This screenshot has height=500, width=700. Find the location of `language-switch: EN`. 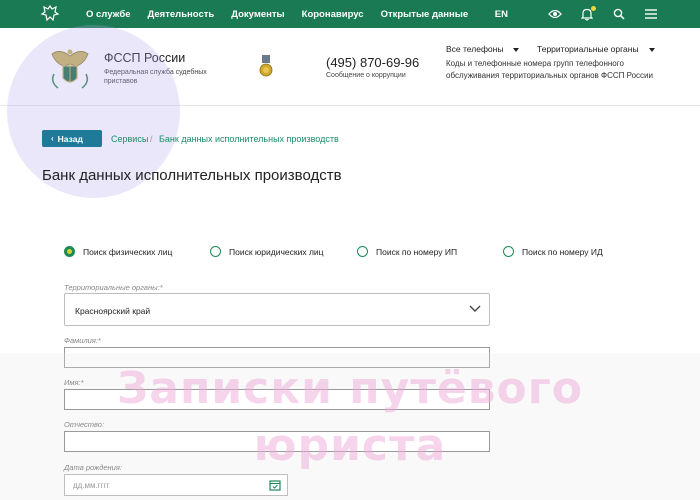

language-switch: EN is located at coordinates (501, 14).